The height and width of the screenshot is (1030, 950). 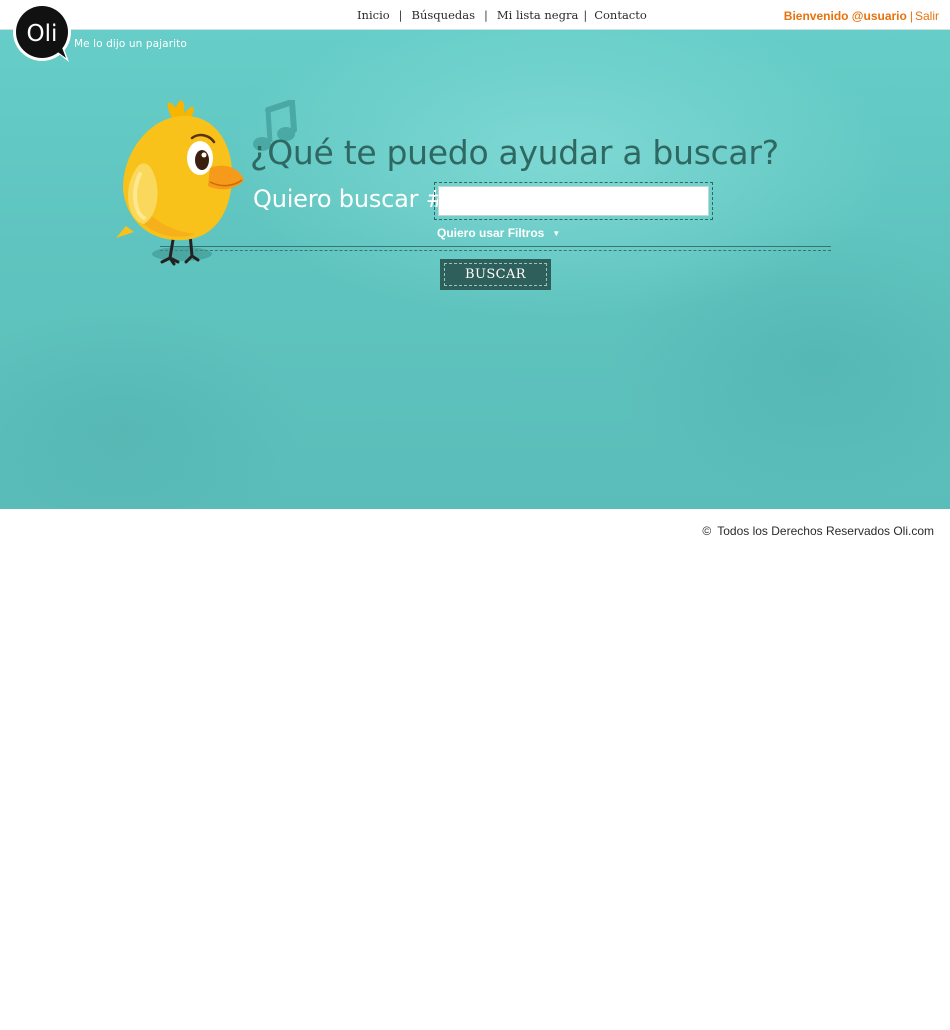 I want to click on filters-toggle: Quiero usar Filtros ▼, so click(x=498, y=233).